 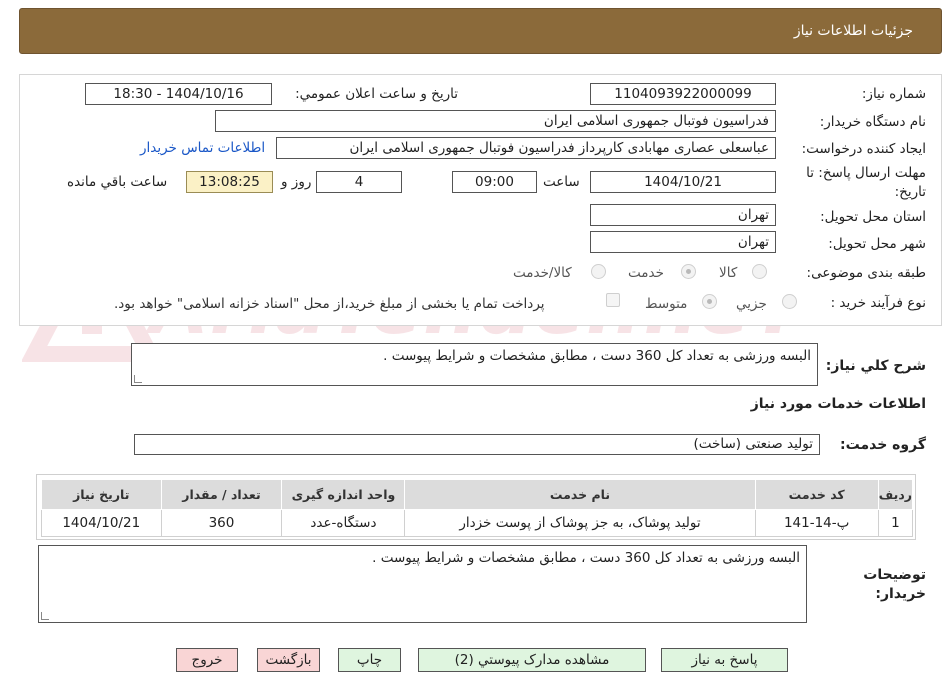 I want to click on column-header-need-date: تاریخ نیاز, so click(x=101, y=494).